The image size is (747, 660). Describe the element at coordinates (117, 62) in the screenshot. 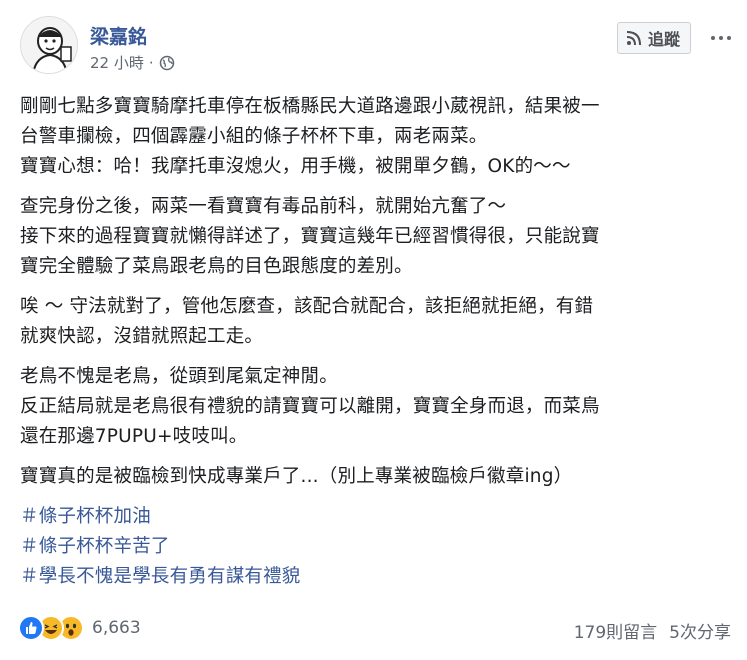

I see `post-time: 22 小時` at that location.